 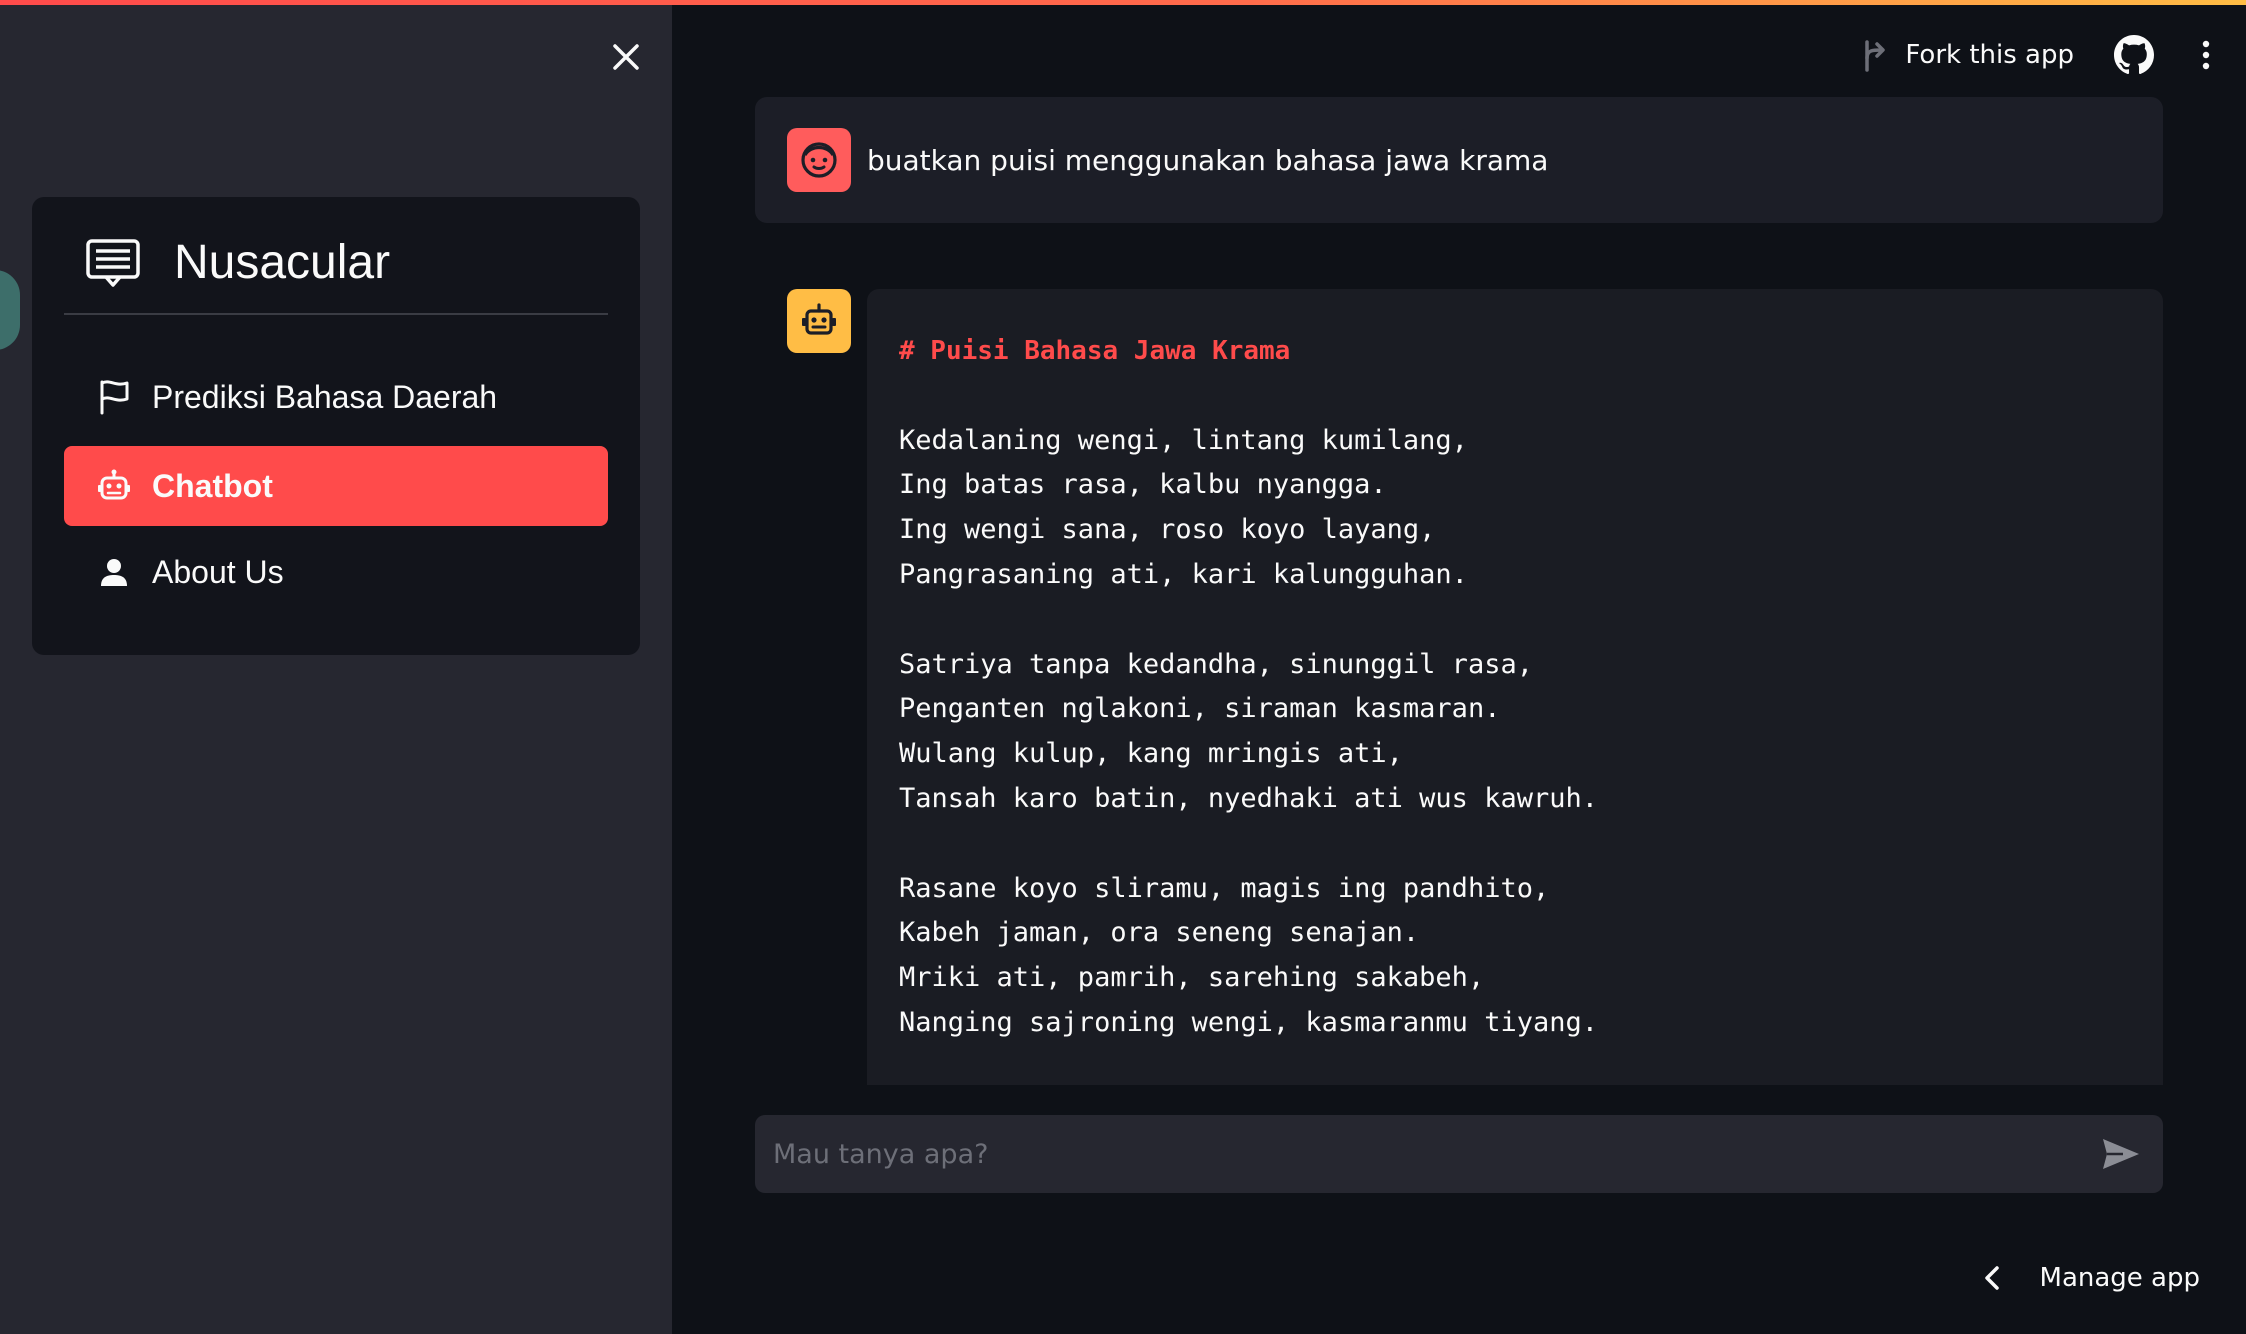 What do you see at coordinates (1216, 664) in the screenshot?
I see `poem-line: Satriya tanpa kedandha, sinunggil rasa,` at bounding box center [1216, 664].